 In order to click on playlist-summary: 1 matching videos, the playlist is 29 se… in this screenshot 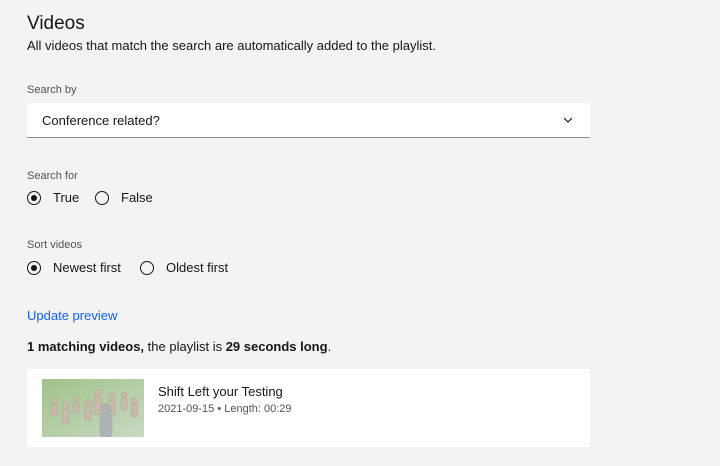, I will do `click(179, 347)`.